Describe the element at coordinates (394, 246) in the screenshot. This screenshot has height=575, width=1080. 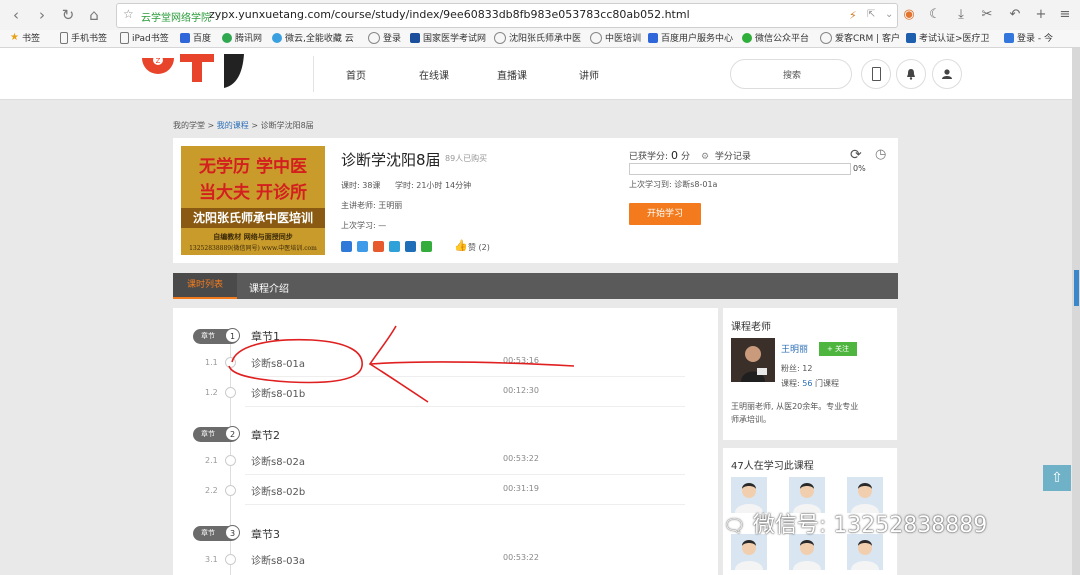
I see `share-qq-icon` at that location.